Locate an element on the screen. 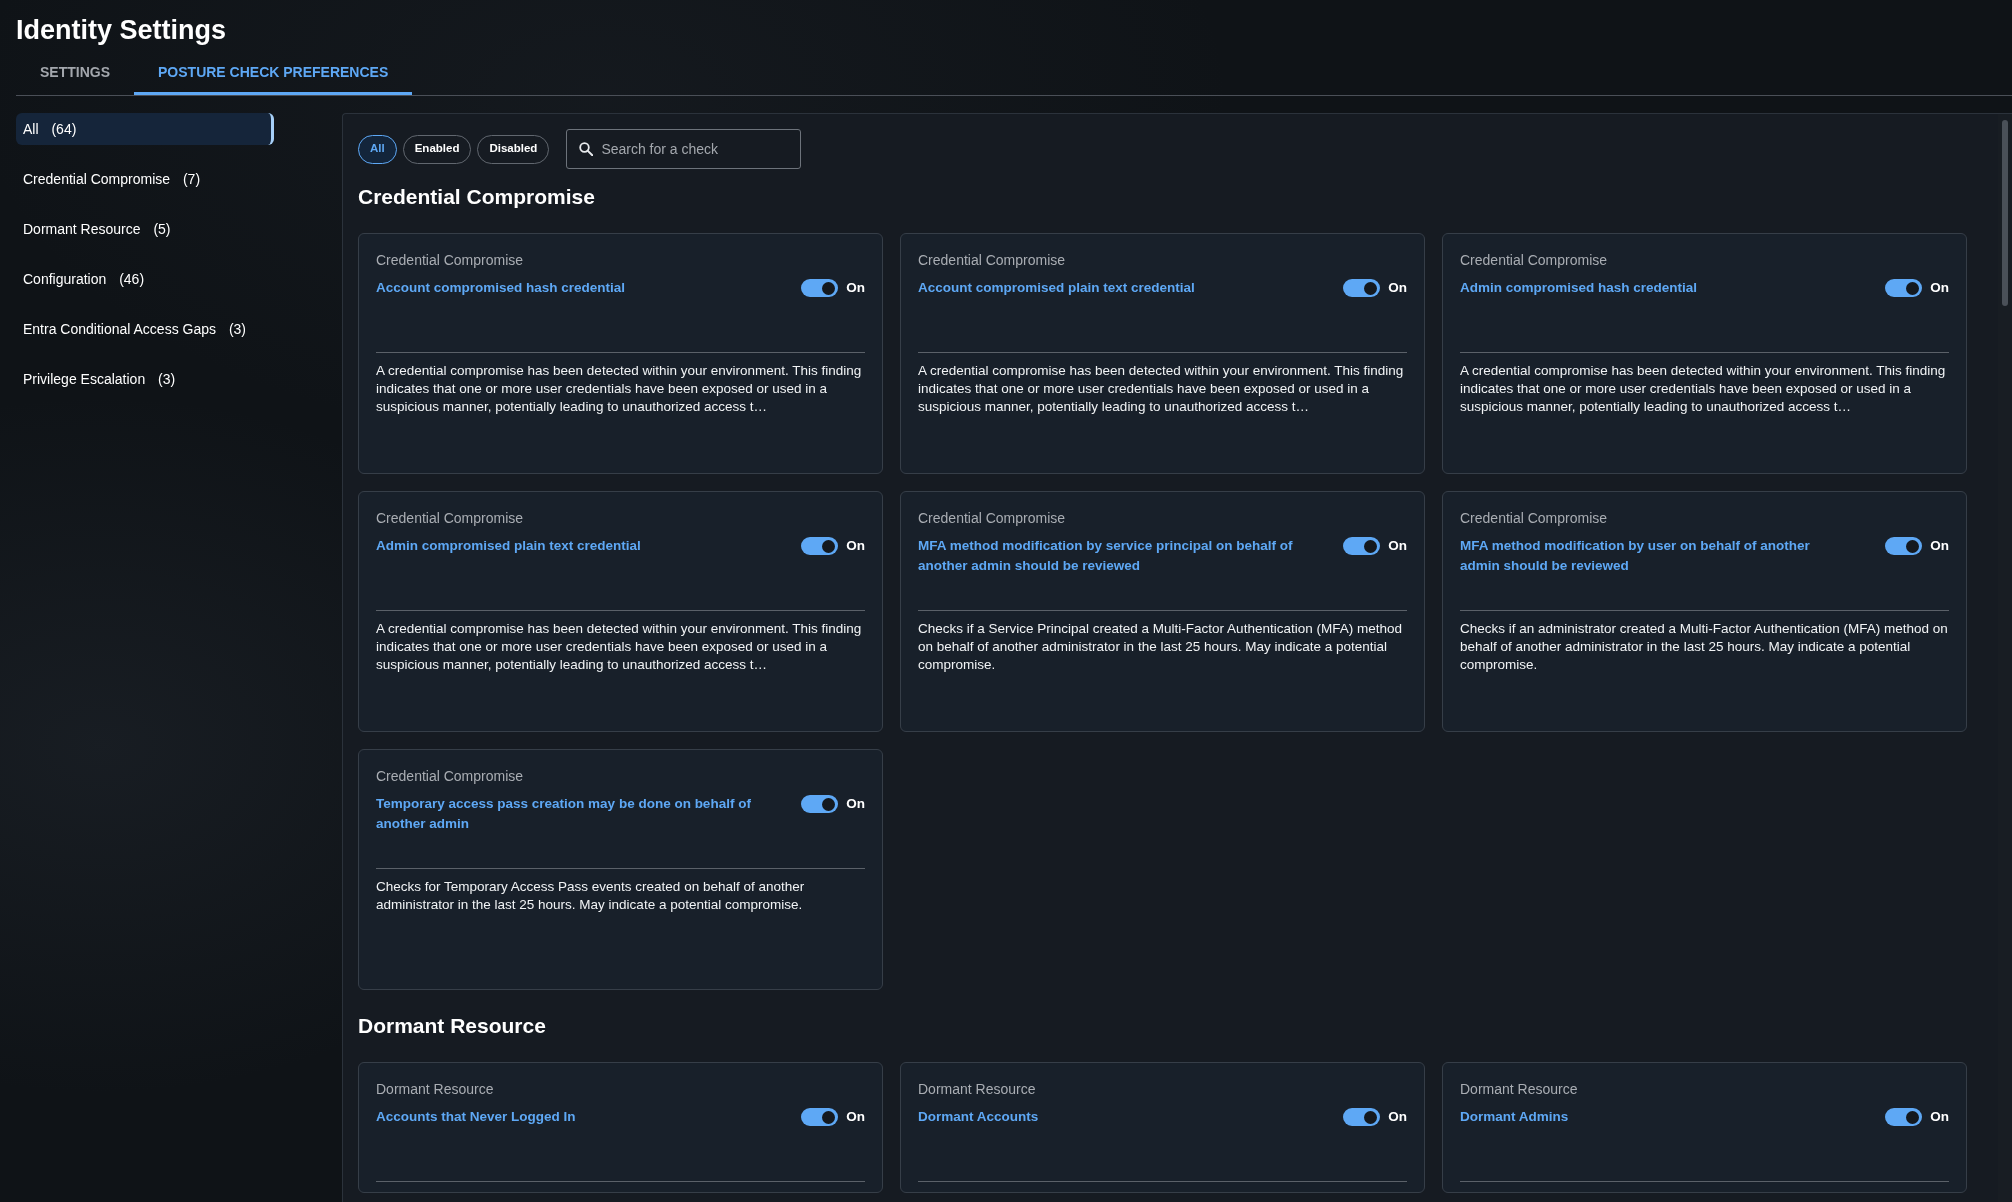 The height and width of the screenshot is (1202, 2012). check-title-link: Admin compromised hash credential is located at coordinates (1579, 288).